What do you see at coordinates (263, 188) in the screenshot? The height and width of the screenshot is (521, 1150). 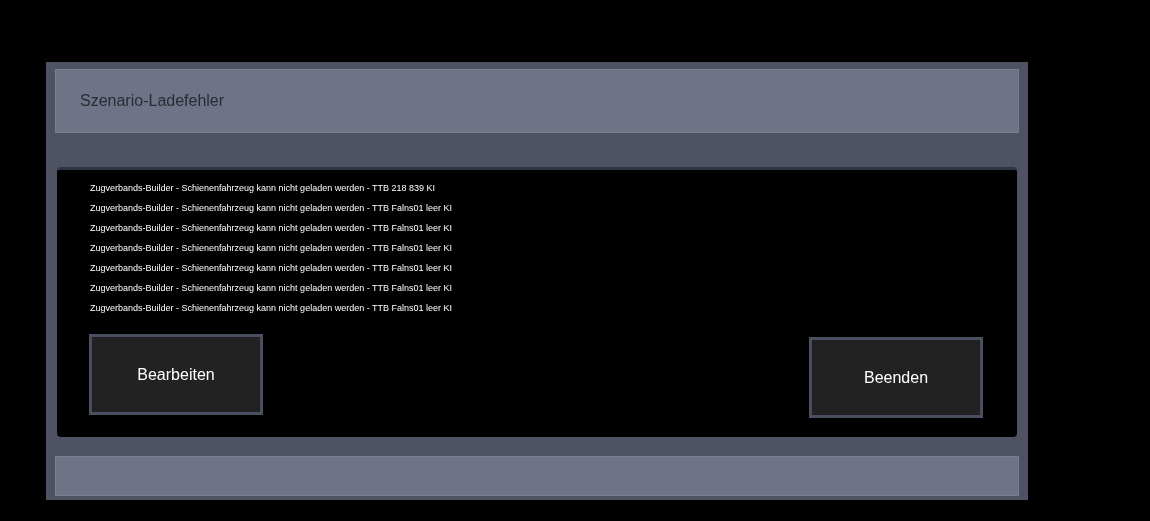 I see `error-message: Zugverbands-Builder - Schienenfahrzeug kann nicht geladen werden - TTB 218 839 KI` at bounding box center [263, 188].